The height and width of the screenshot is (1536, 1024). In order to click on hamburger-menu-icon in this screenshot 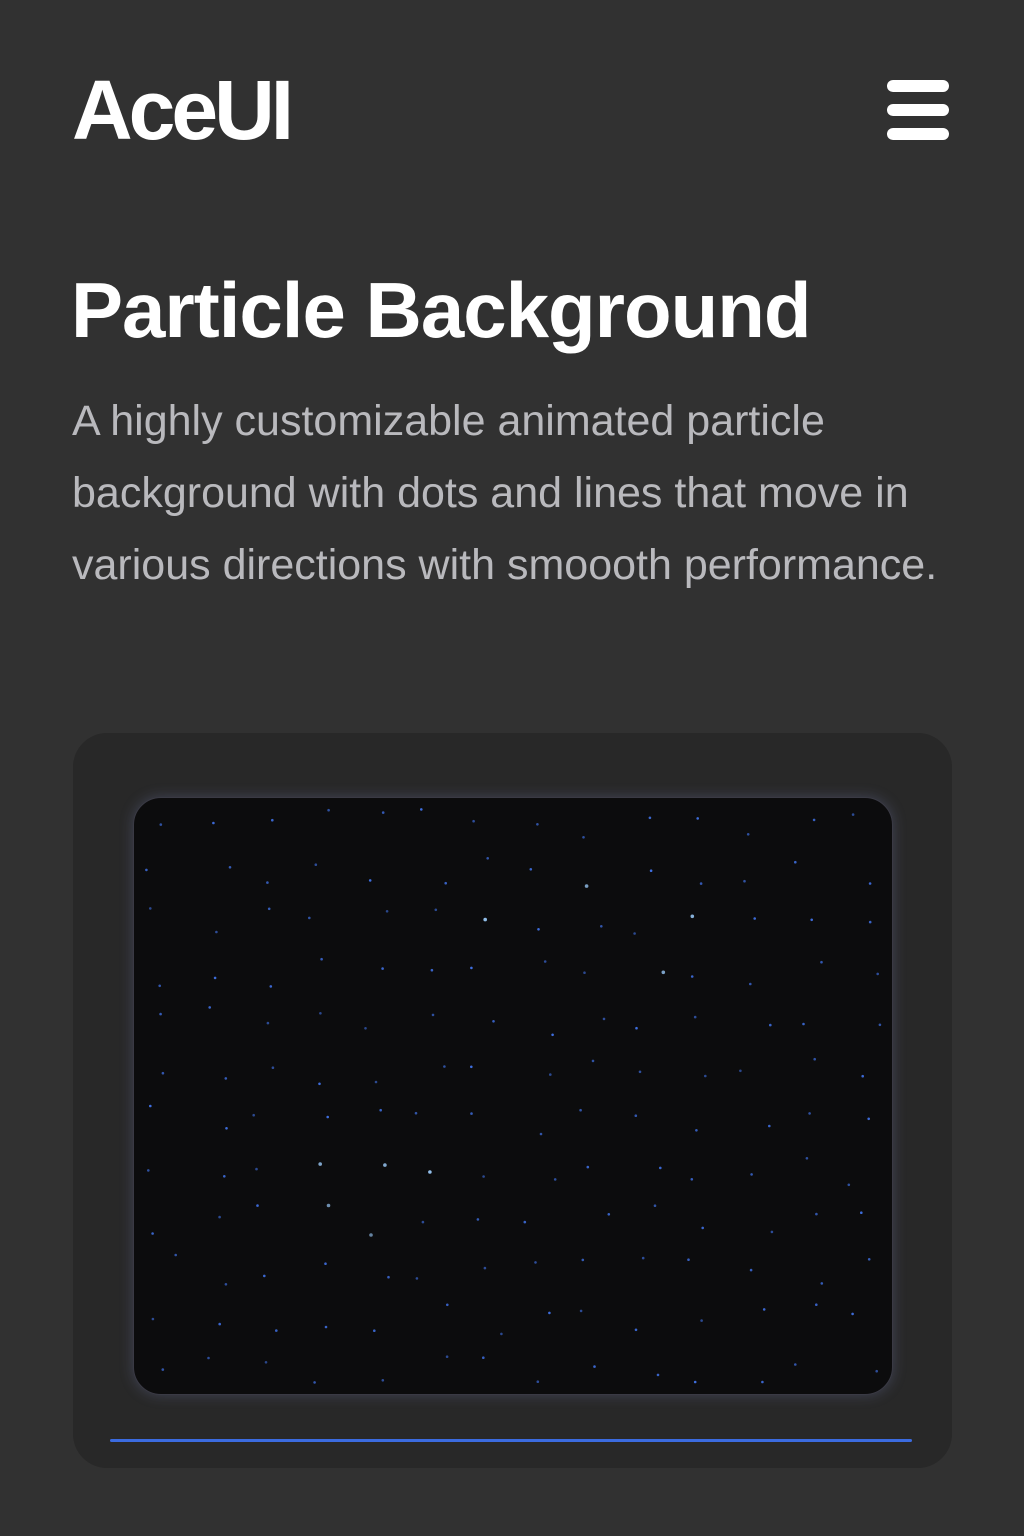, I will do `click(919, 111)`.